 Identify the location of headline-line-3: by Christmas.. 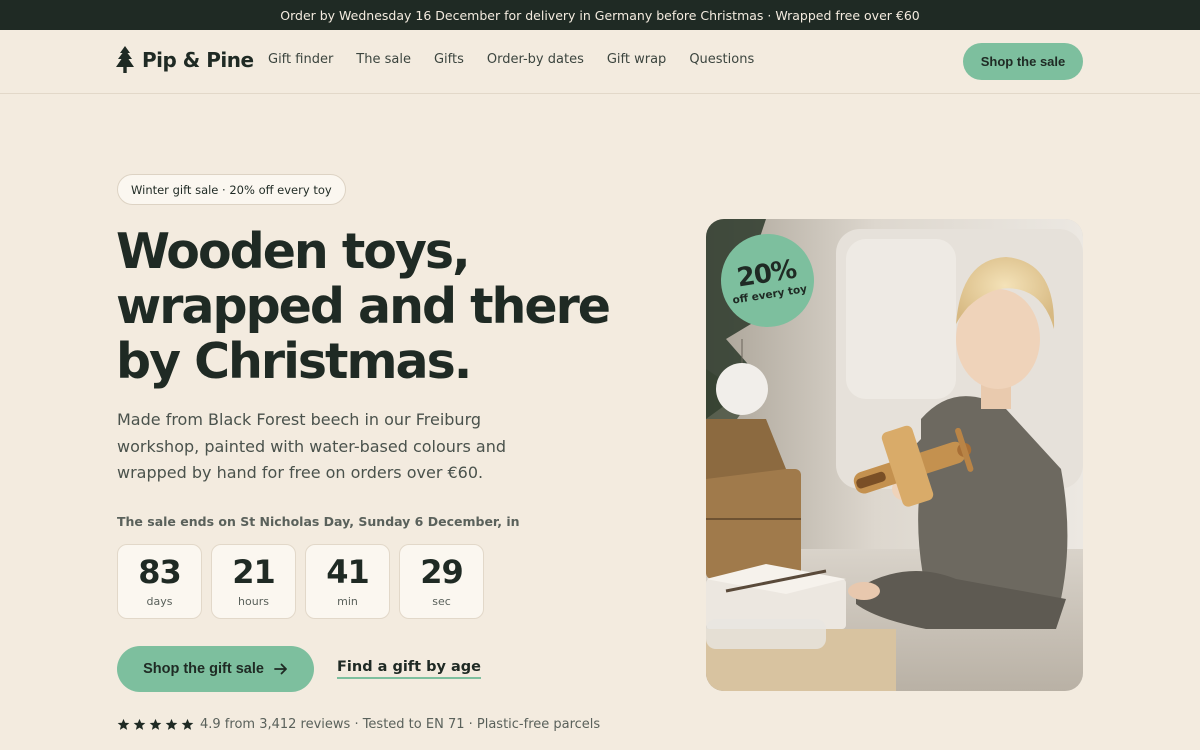
(294, 361).